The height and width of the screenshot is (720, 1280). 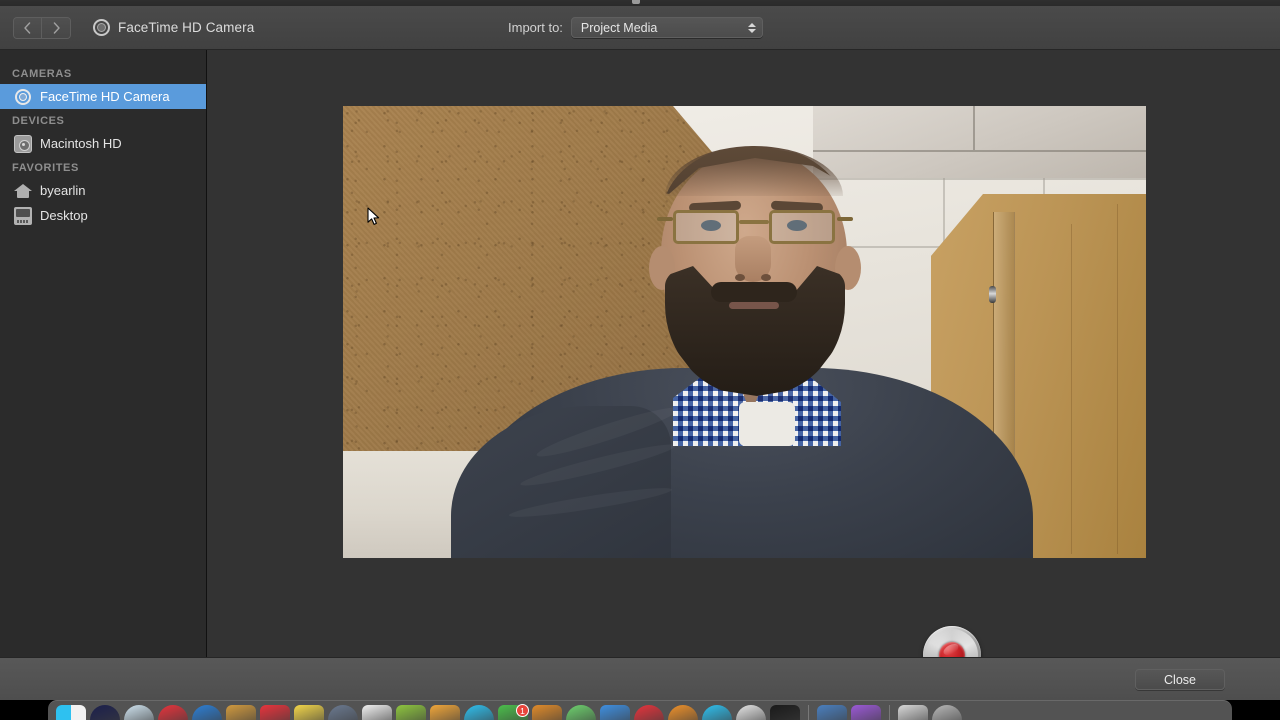 What do you see at coordinates (535, 27) in the screenshot?
I see `import-to-label: Import to:` at bounding box center [535, 27].